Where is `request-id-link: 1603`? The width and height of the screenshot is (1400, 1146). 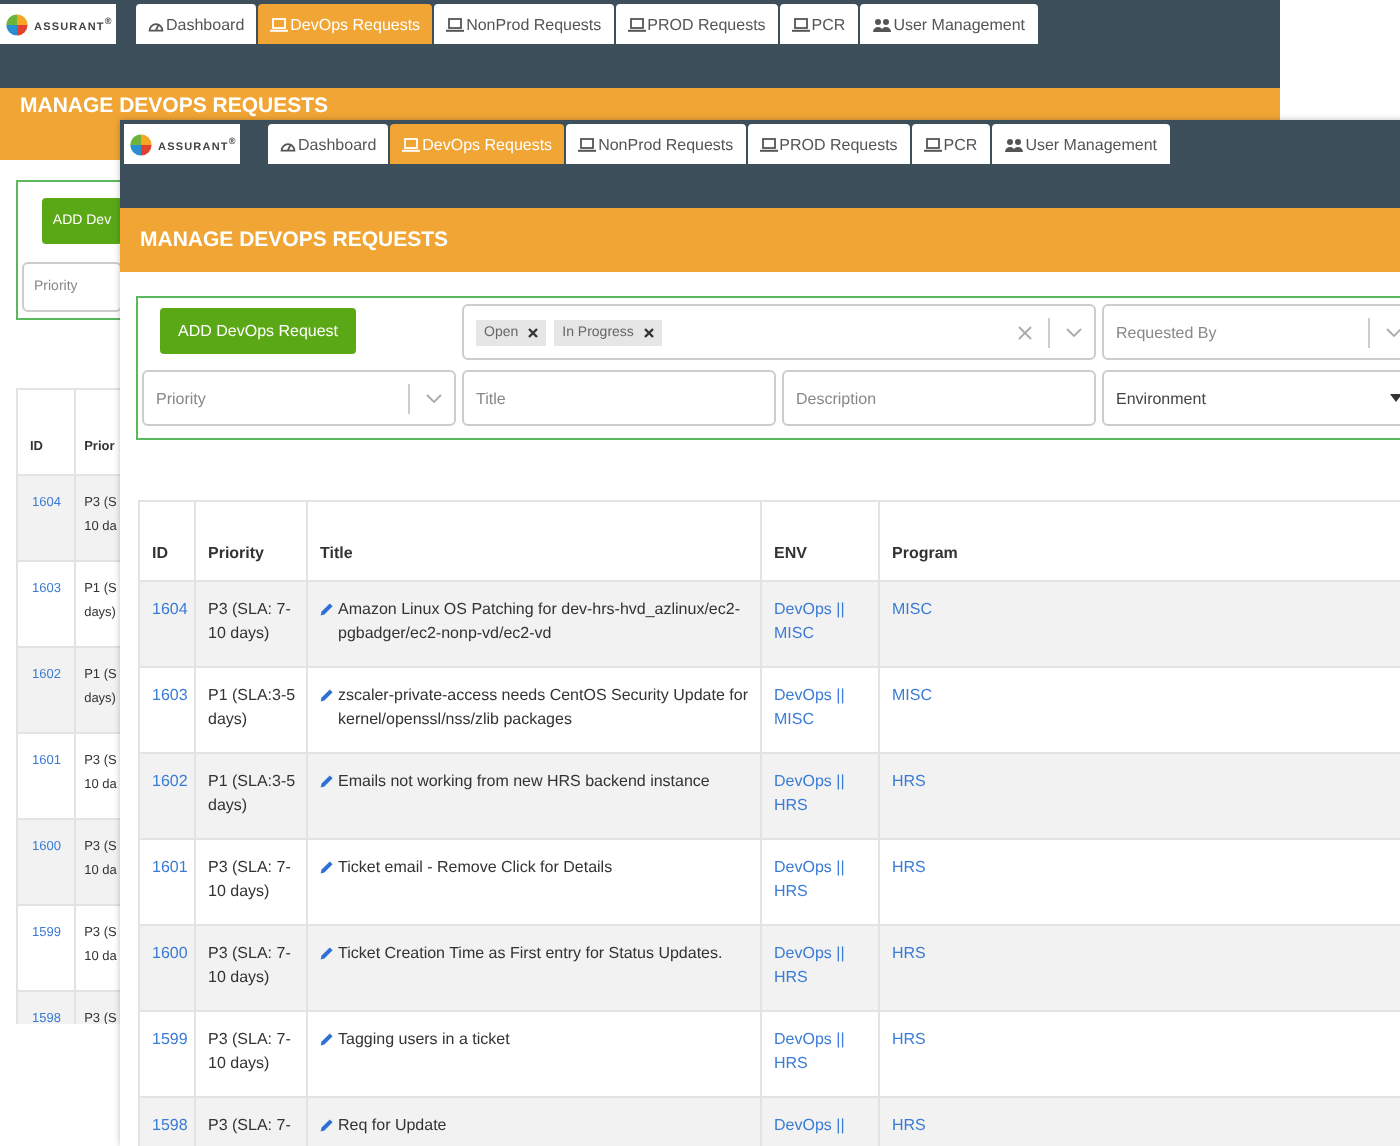 request-id-link: 1603 is located at coordinates (170, 695).